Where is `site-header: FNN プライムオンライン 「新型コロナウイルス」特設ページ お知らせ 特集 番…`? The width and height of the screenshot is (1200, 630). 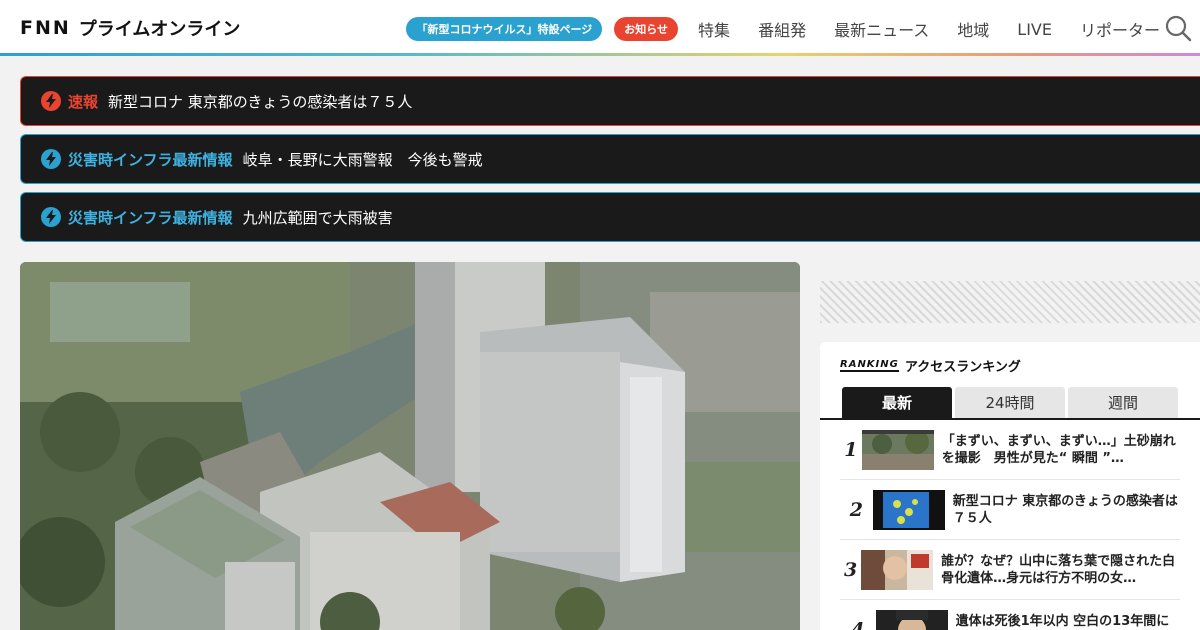
site-header: FNN プライムオンライン 「新型コロナウイルス」特設ページ お知らせ 特集 番… is located at coordinates (600, 28).